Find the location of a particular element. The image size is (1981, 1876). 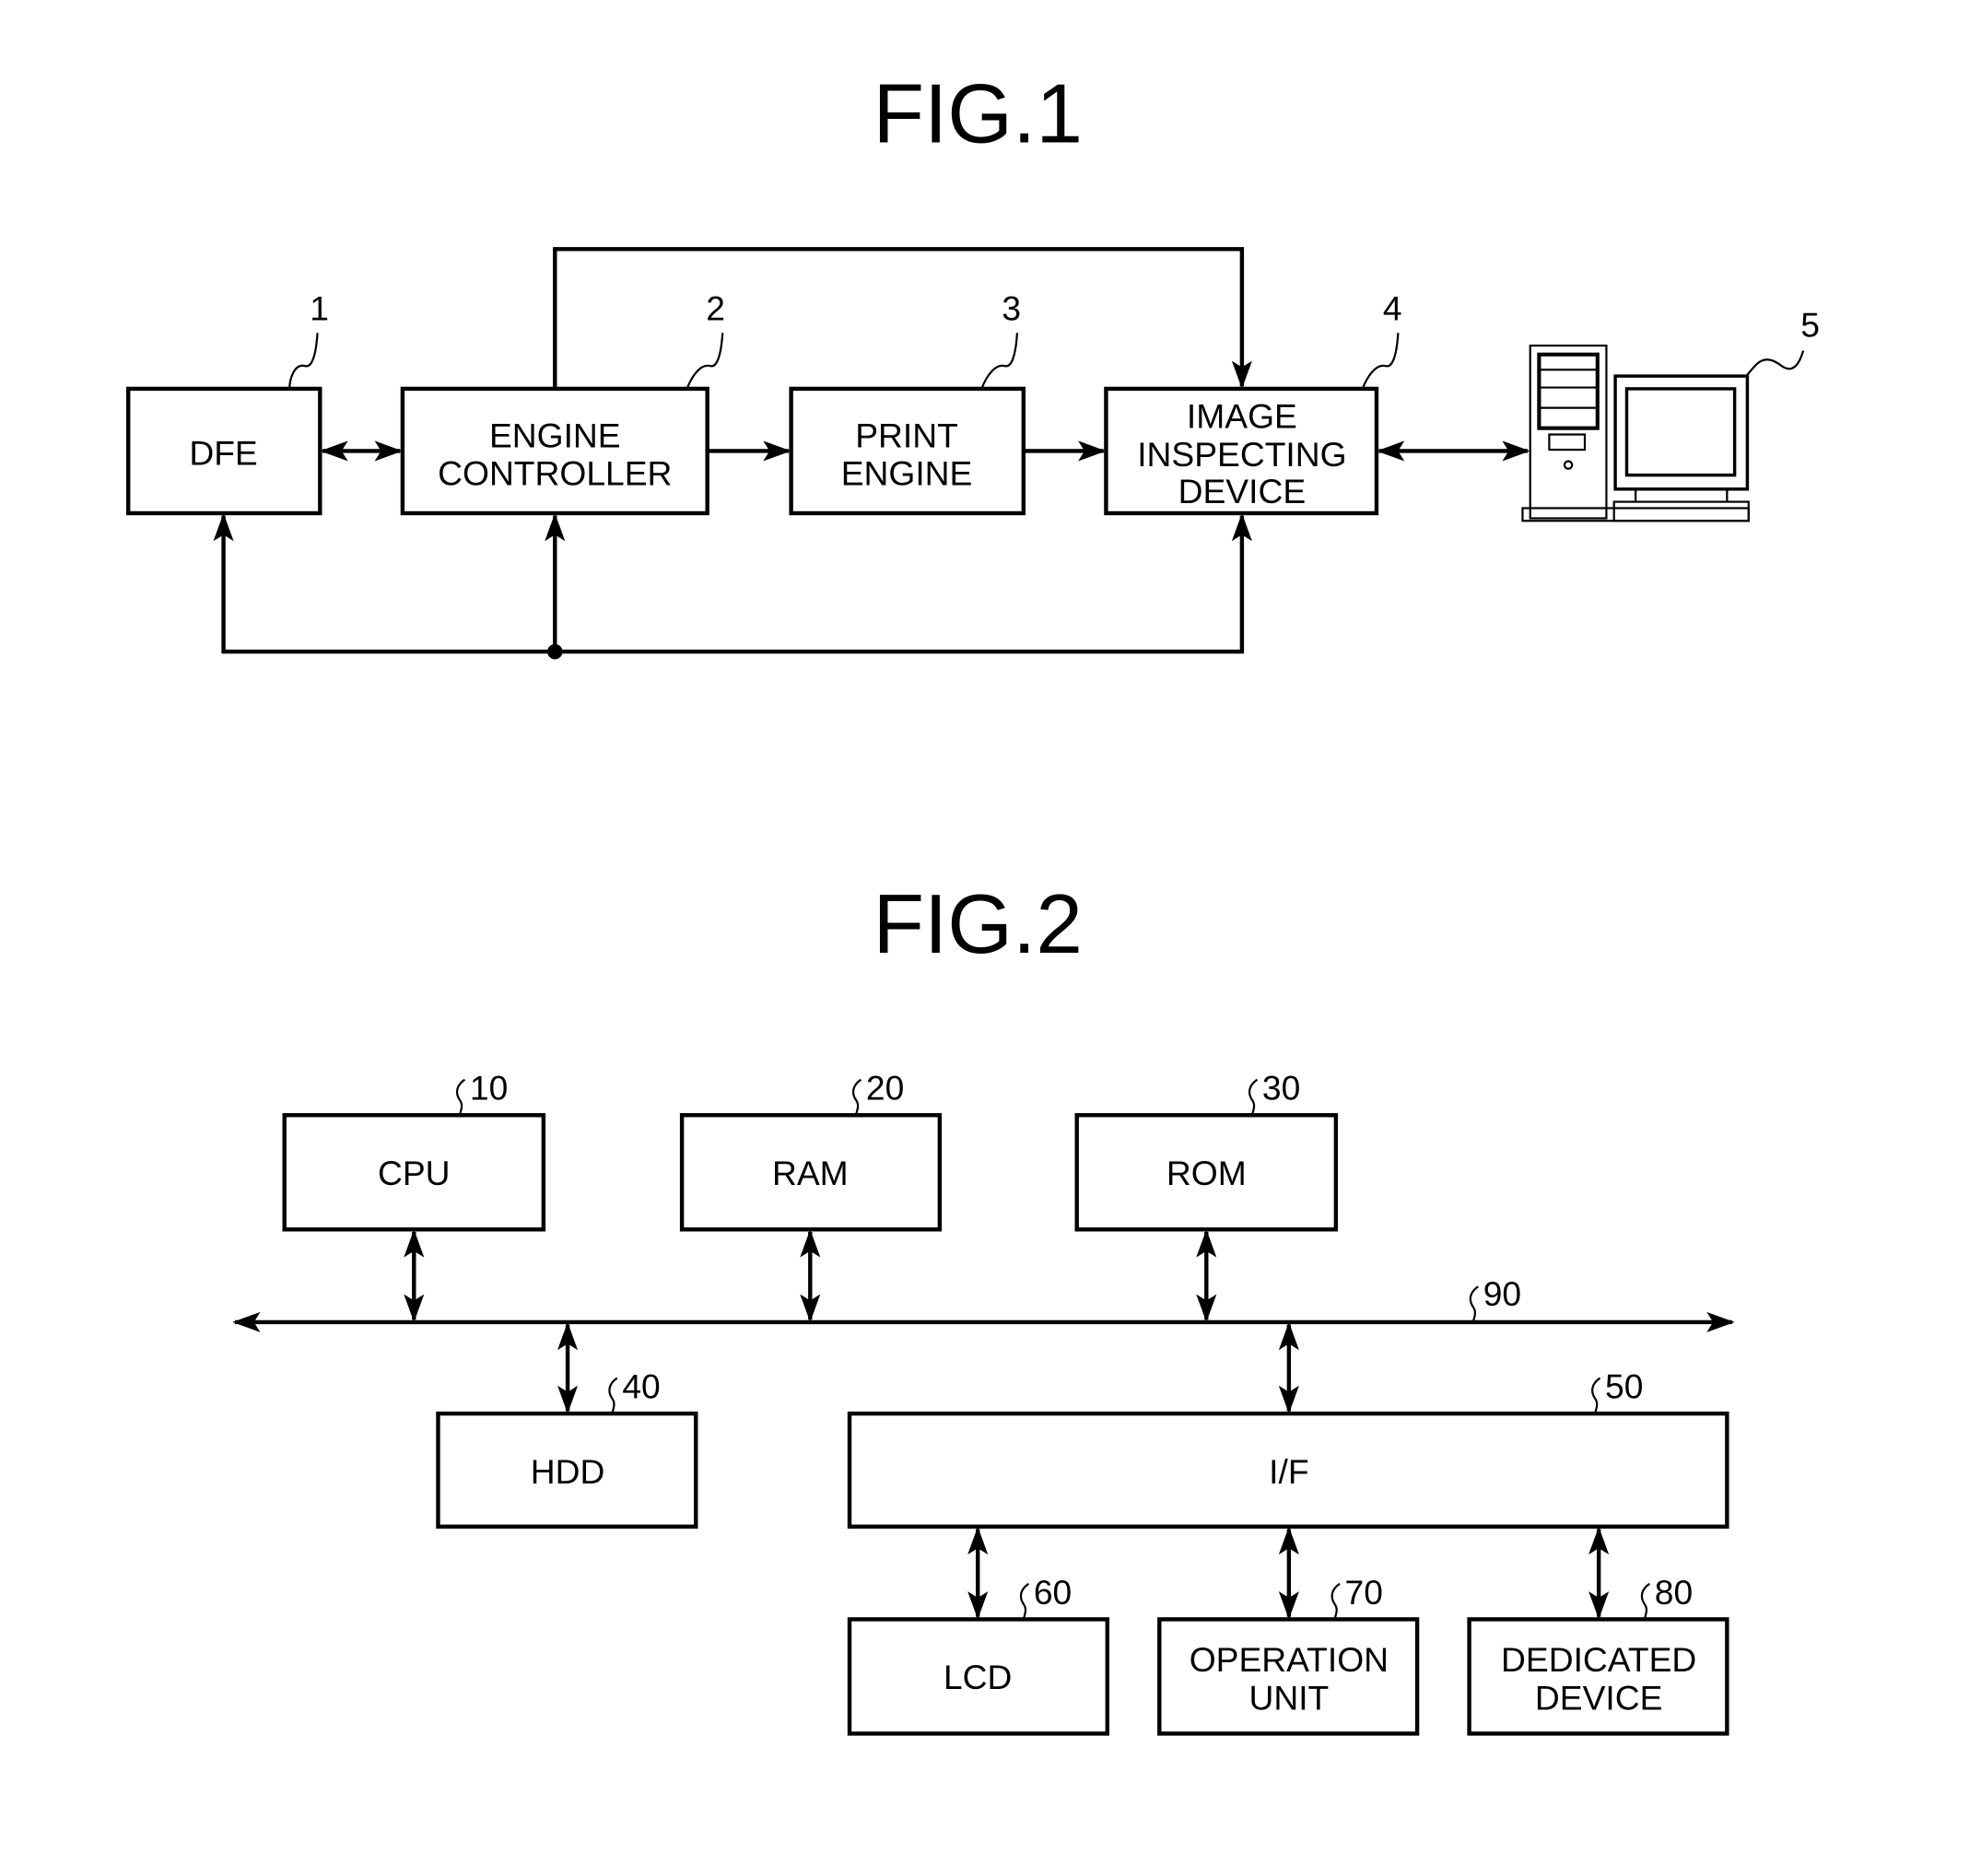

block-image-inspecting-device-label-line1: IMAGE is located at coordinates (1242, 416).